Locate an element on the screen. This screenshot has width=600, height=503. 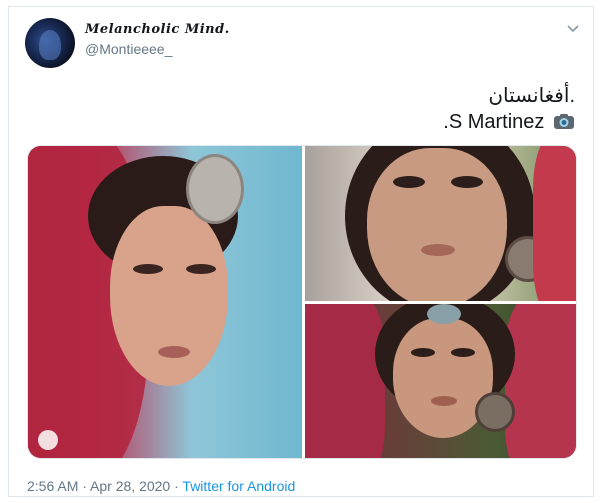
tweet-text-line2-text: .S Martinez is located at coordinates (494, 122).